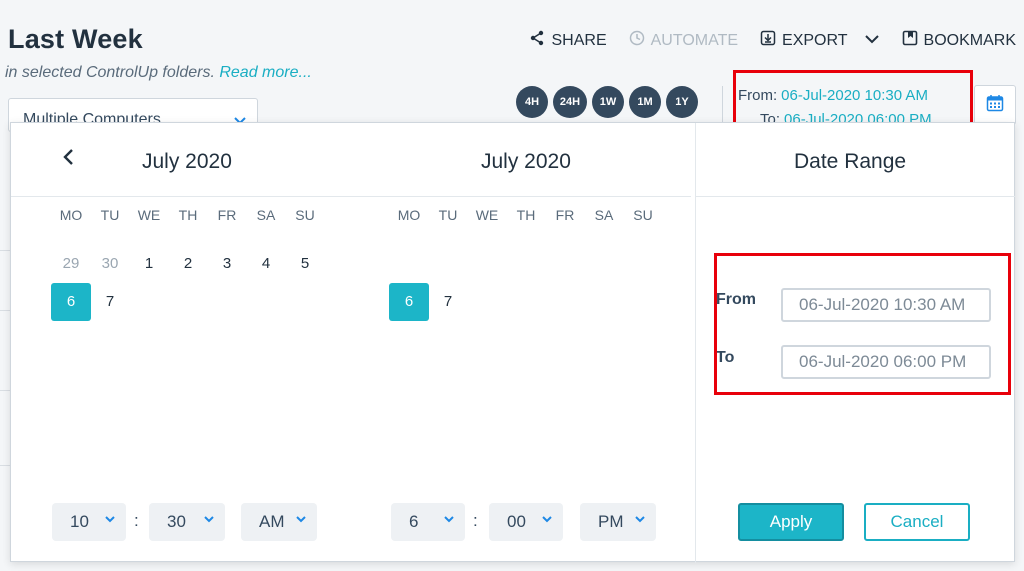  I want to click on date-range-header: Date Range, so click(855, 160).